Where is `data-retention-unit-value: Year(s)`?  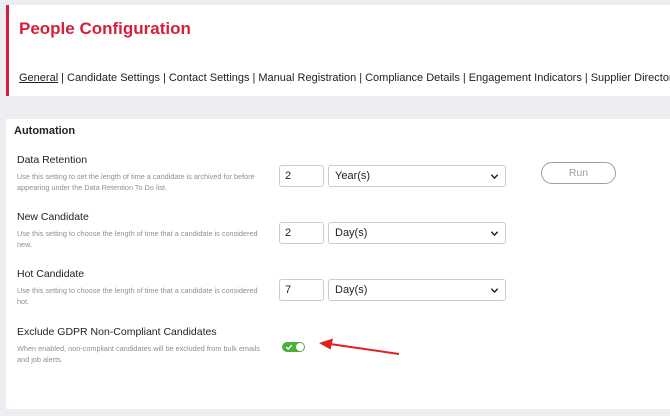
data-retention-unit-value: Year(s) is located at coordinates (353, 176).